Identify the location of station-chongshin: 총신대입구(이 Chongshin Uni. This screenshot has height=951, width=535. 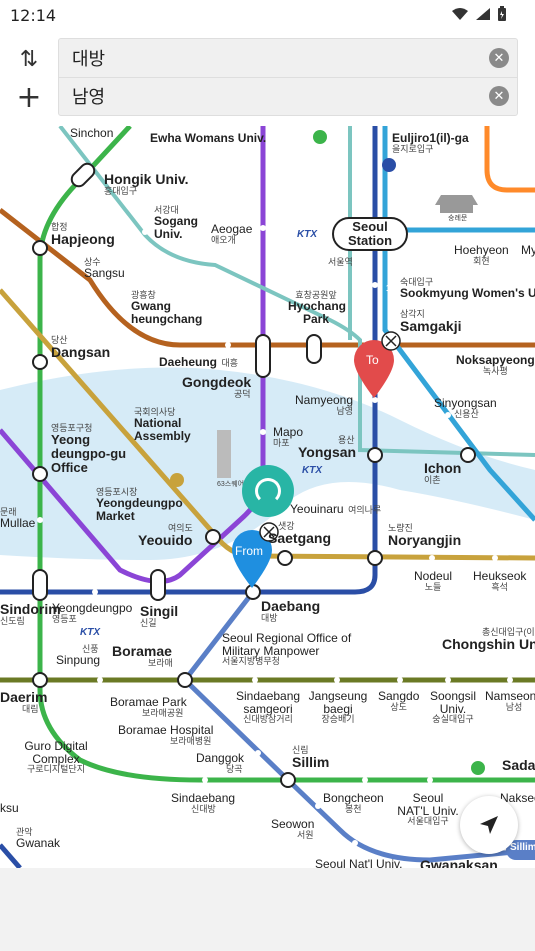
(488, 639).